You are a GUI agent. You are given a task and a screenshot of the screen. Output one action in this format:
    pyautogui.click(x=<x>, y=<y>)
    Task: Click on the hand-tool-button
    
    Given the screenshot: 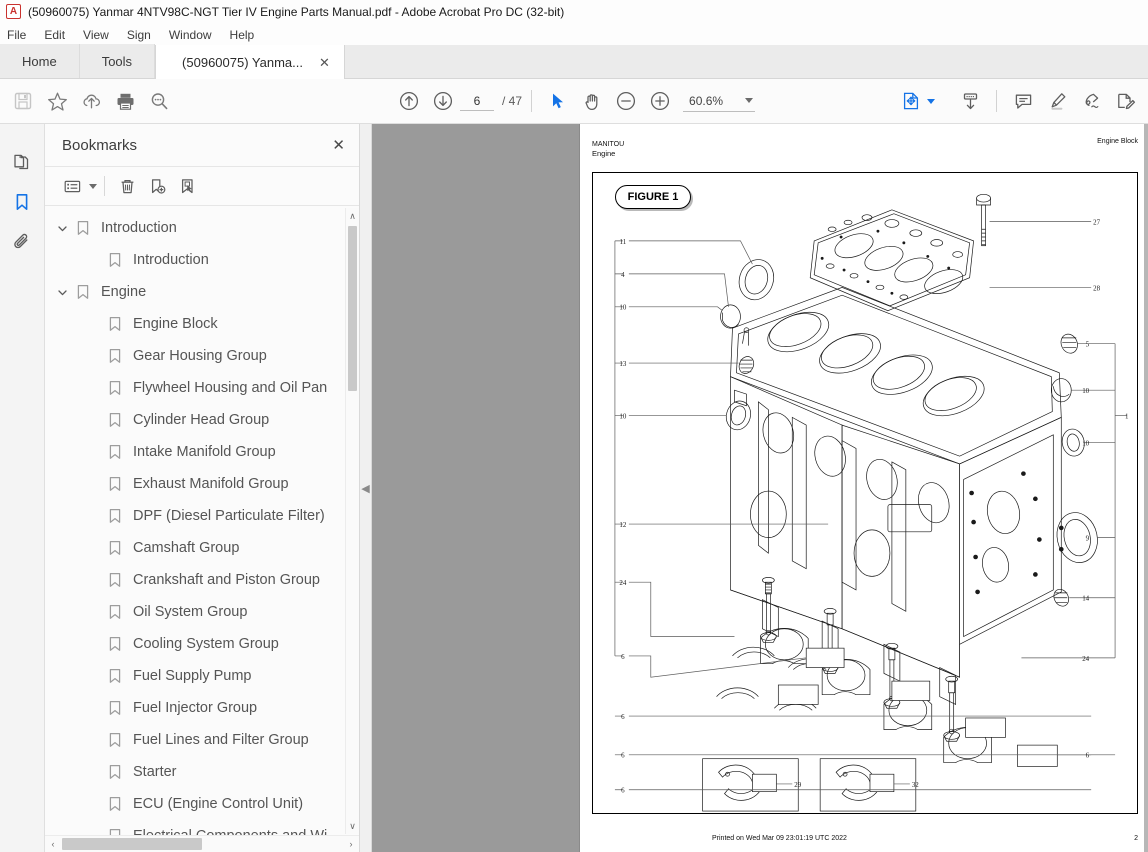 What is the action you would take?
    pyautogui.click(x=592, y=101)
    